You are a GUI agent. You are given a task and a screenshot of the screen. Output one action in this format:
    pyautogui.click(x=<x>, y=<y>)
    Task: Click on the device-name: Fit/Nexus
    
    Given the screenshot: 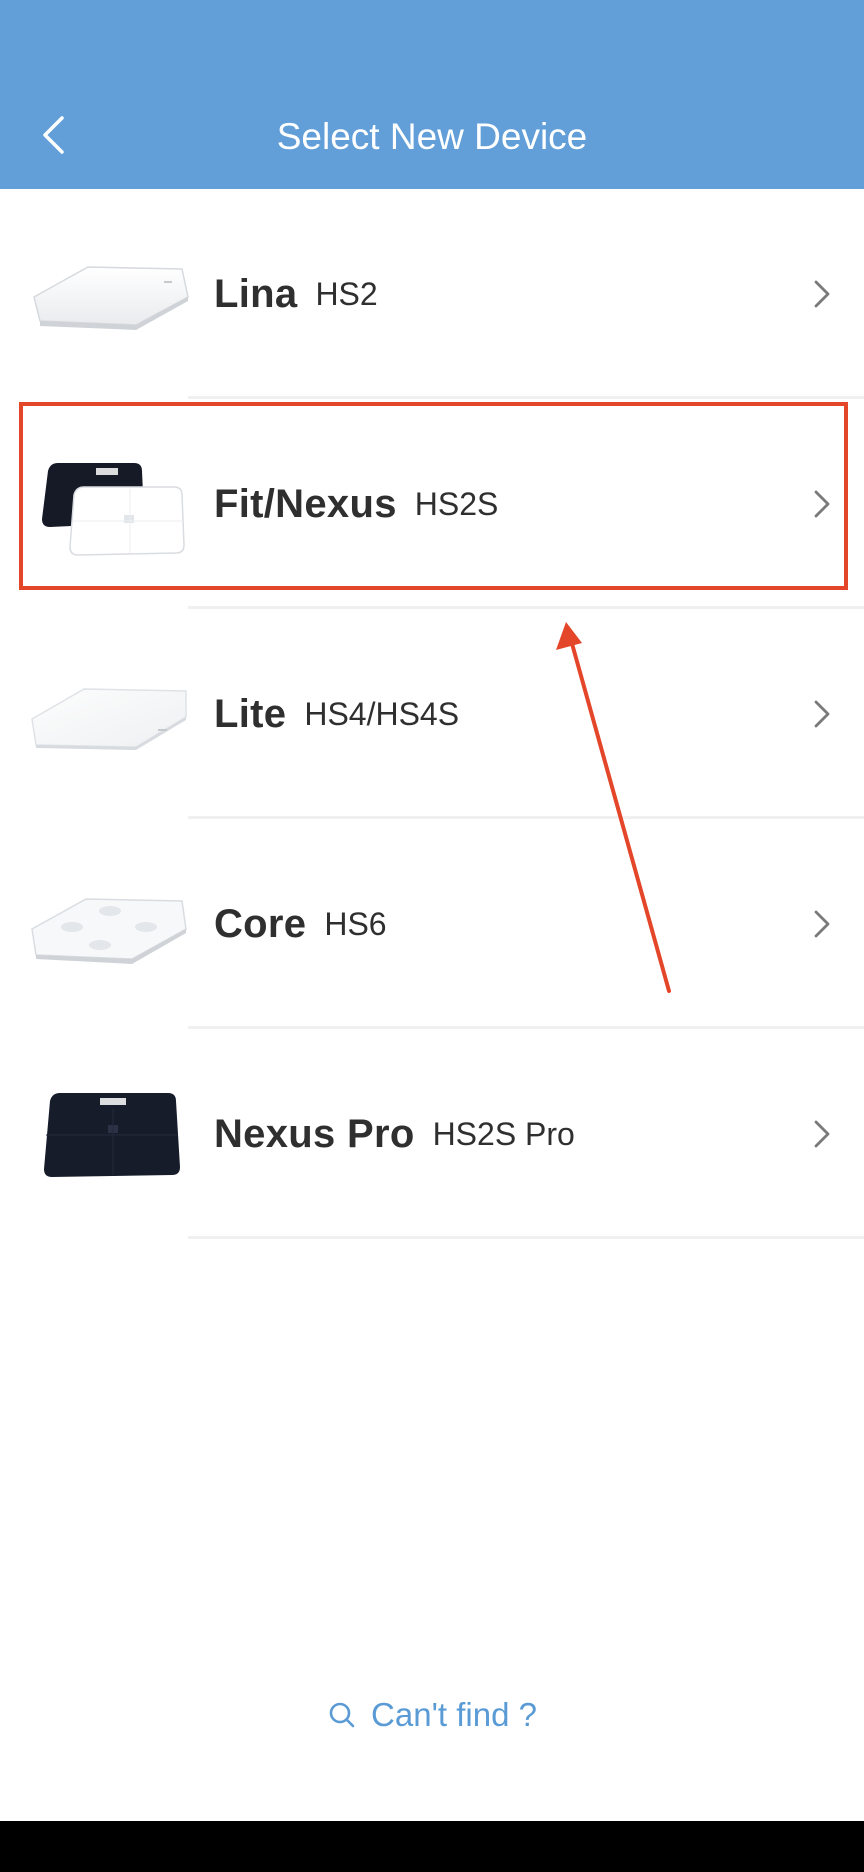 What is the action you would take?
    pyautogui.click(x=305, y=503)
    